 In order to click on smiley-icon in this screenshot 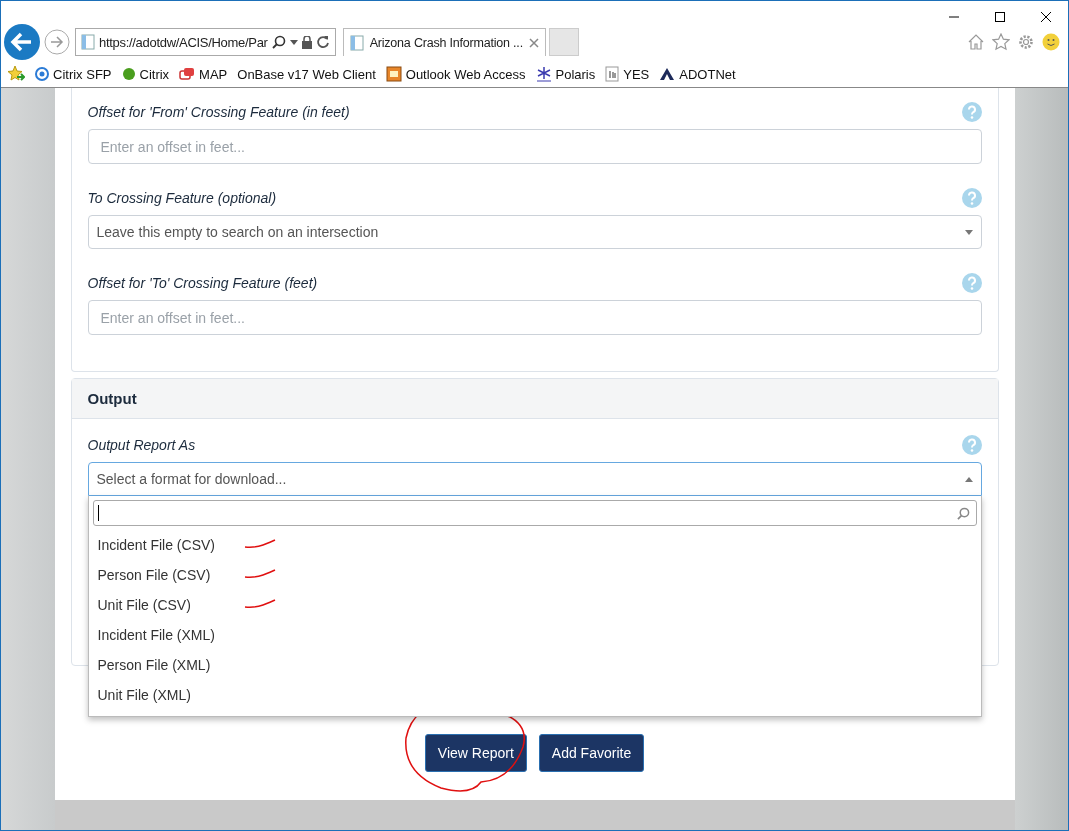, I will do `click(1051, 42)`.